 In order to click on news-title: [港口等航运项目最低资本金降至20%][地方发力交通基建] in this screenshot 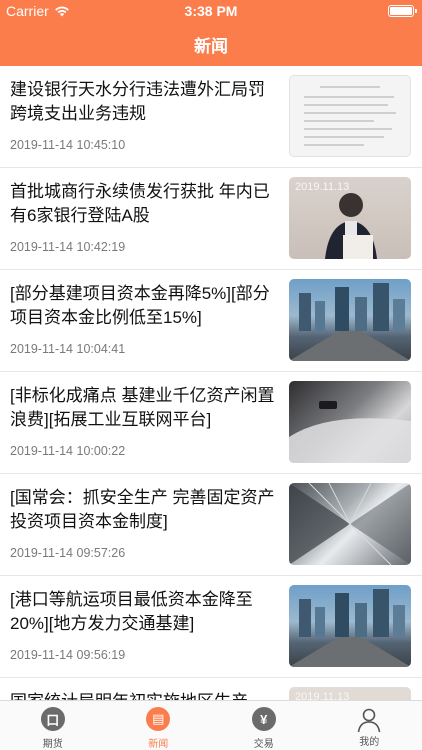, I will do `click(131, 611)`.